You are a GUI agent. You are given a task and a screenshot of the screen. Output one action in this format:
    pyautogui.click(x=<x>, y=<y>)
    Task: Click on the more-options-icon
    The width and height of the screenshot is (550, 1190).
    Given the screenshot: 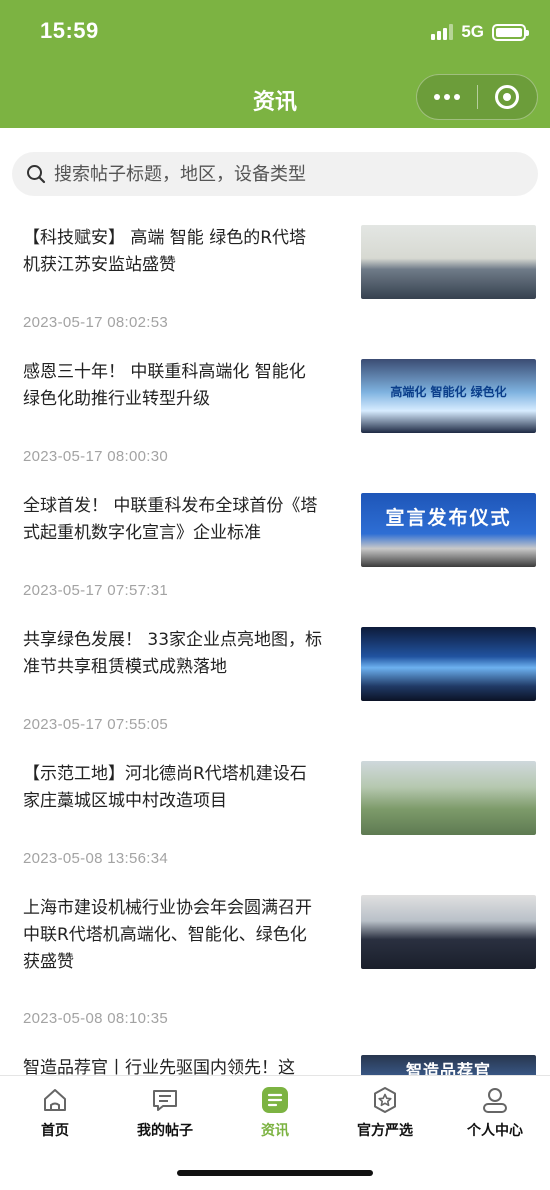 What is the action you would take?
    pyautogui.click(x=447, y=97)
    